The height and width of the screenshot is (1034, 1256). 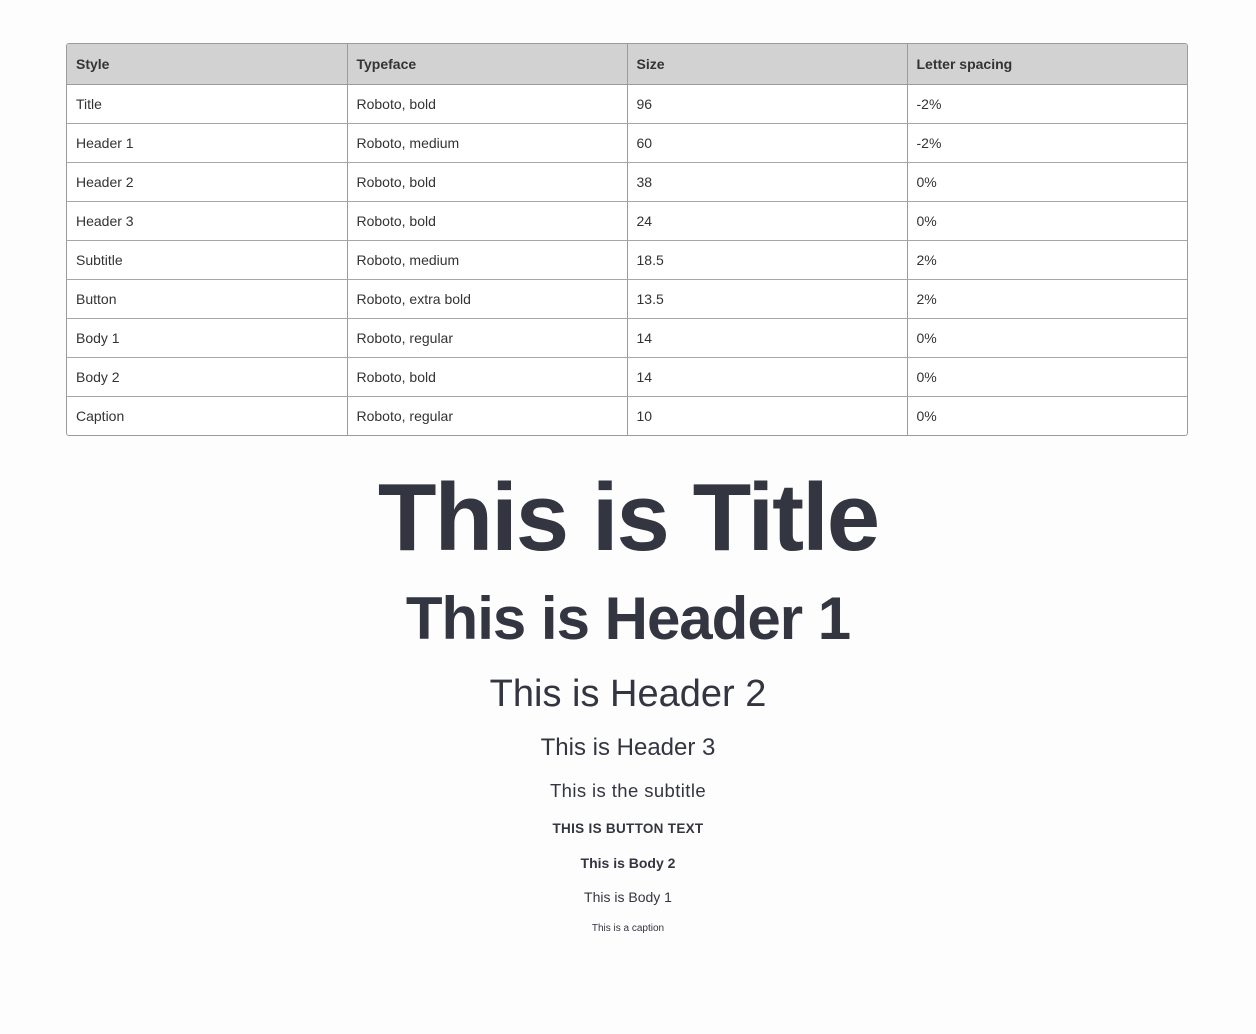 What do you see at coordinates (487, 64) in the screenshot?
I see `column-header-typeface: Typeface` at bounding box center [487, 64].